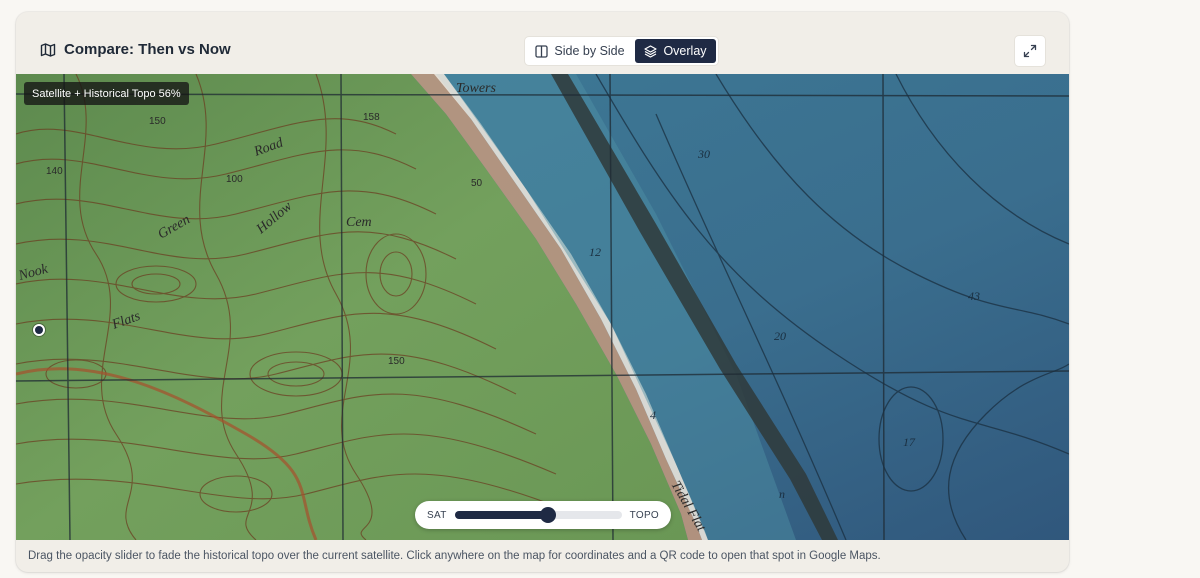  What do you see at coordinates (371, 117) in the screenshot?
I see `map-label: 158` at bounding box center [371, 117].